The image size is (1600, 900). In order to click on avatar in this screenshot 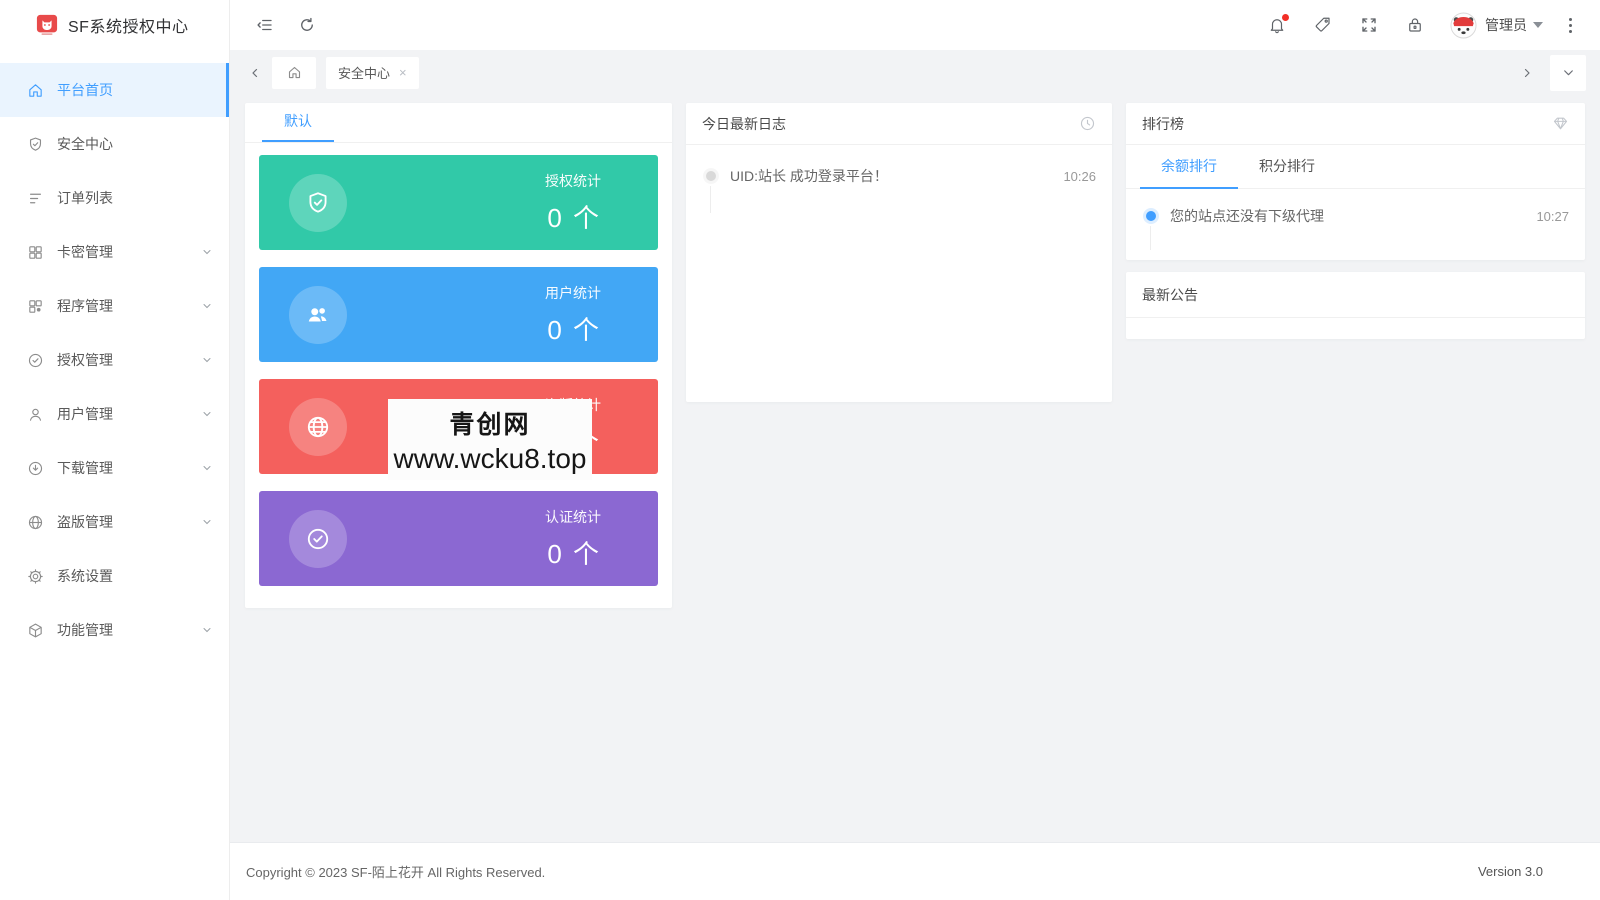, I will do `click(1463, 25)`.